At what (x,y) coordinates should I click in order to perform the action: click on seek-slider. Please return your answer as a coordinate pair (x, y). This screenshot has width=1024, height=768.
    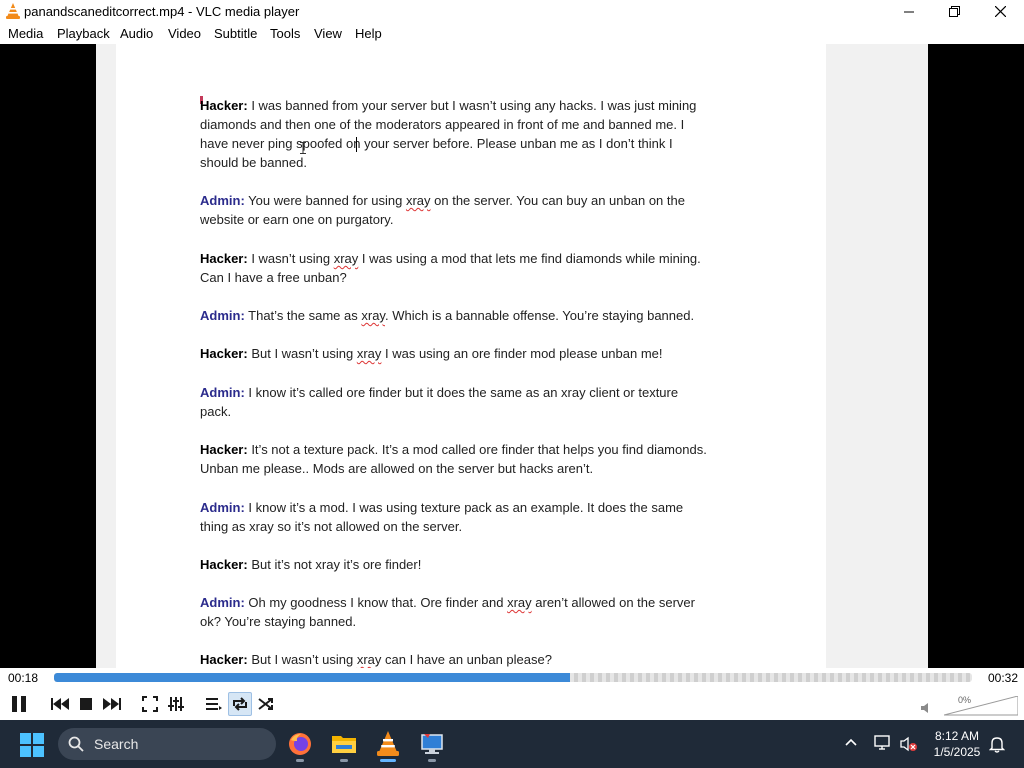
    Looking at the image, I should click on (513, 677).